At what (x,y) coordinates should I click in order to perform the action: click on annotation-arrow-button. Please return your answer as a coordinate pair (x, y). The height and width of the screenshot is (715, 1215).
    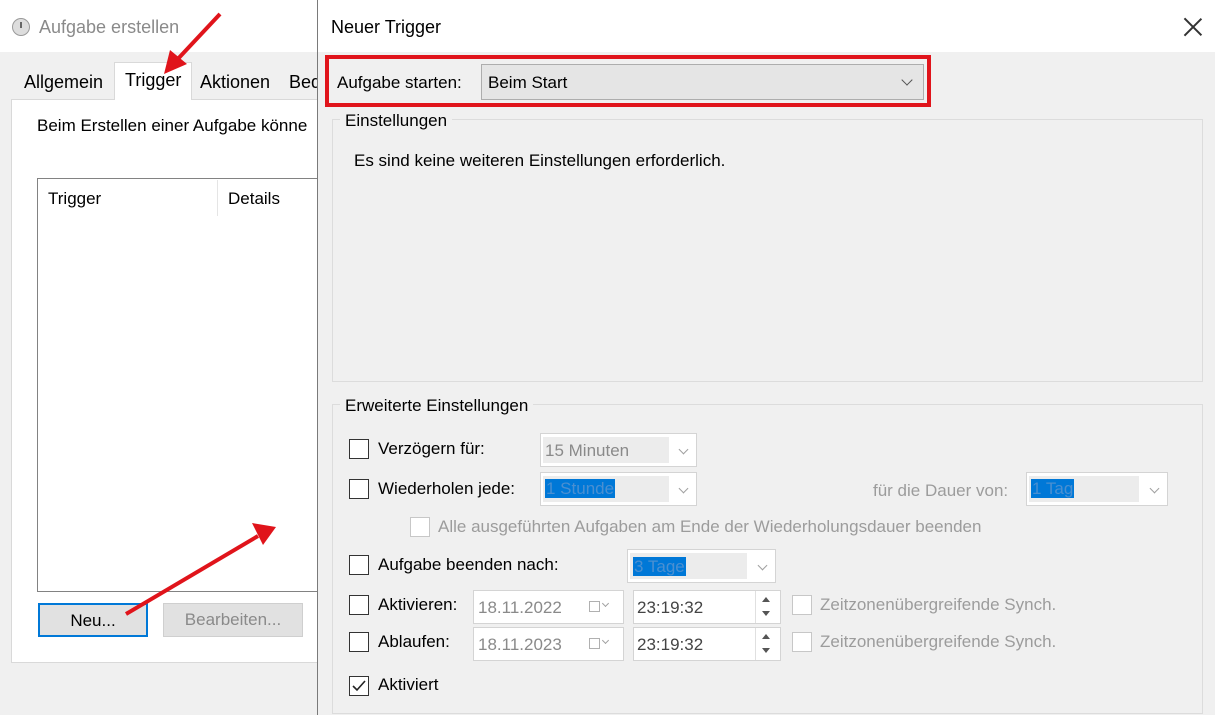
    Looking at the image, I should click on (200, 569).